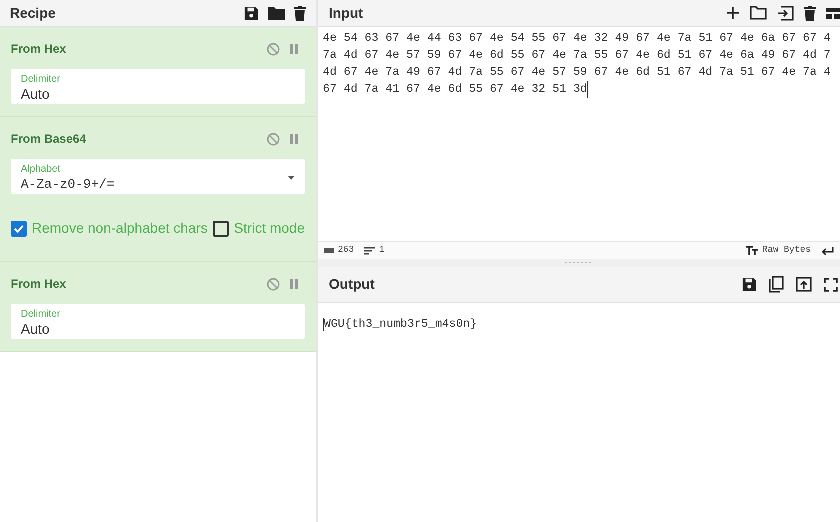  Describe the element at coordinates (579, 263) in the screenshot. I see `resize-handle` at that location.